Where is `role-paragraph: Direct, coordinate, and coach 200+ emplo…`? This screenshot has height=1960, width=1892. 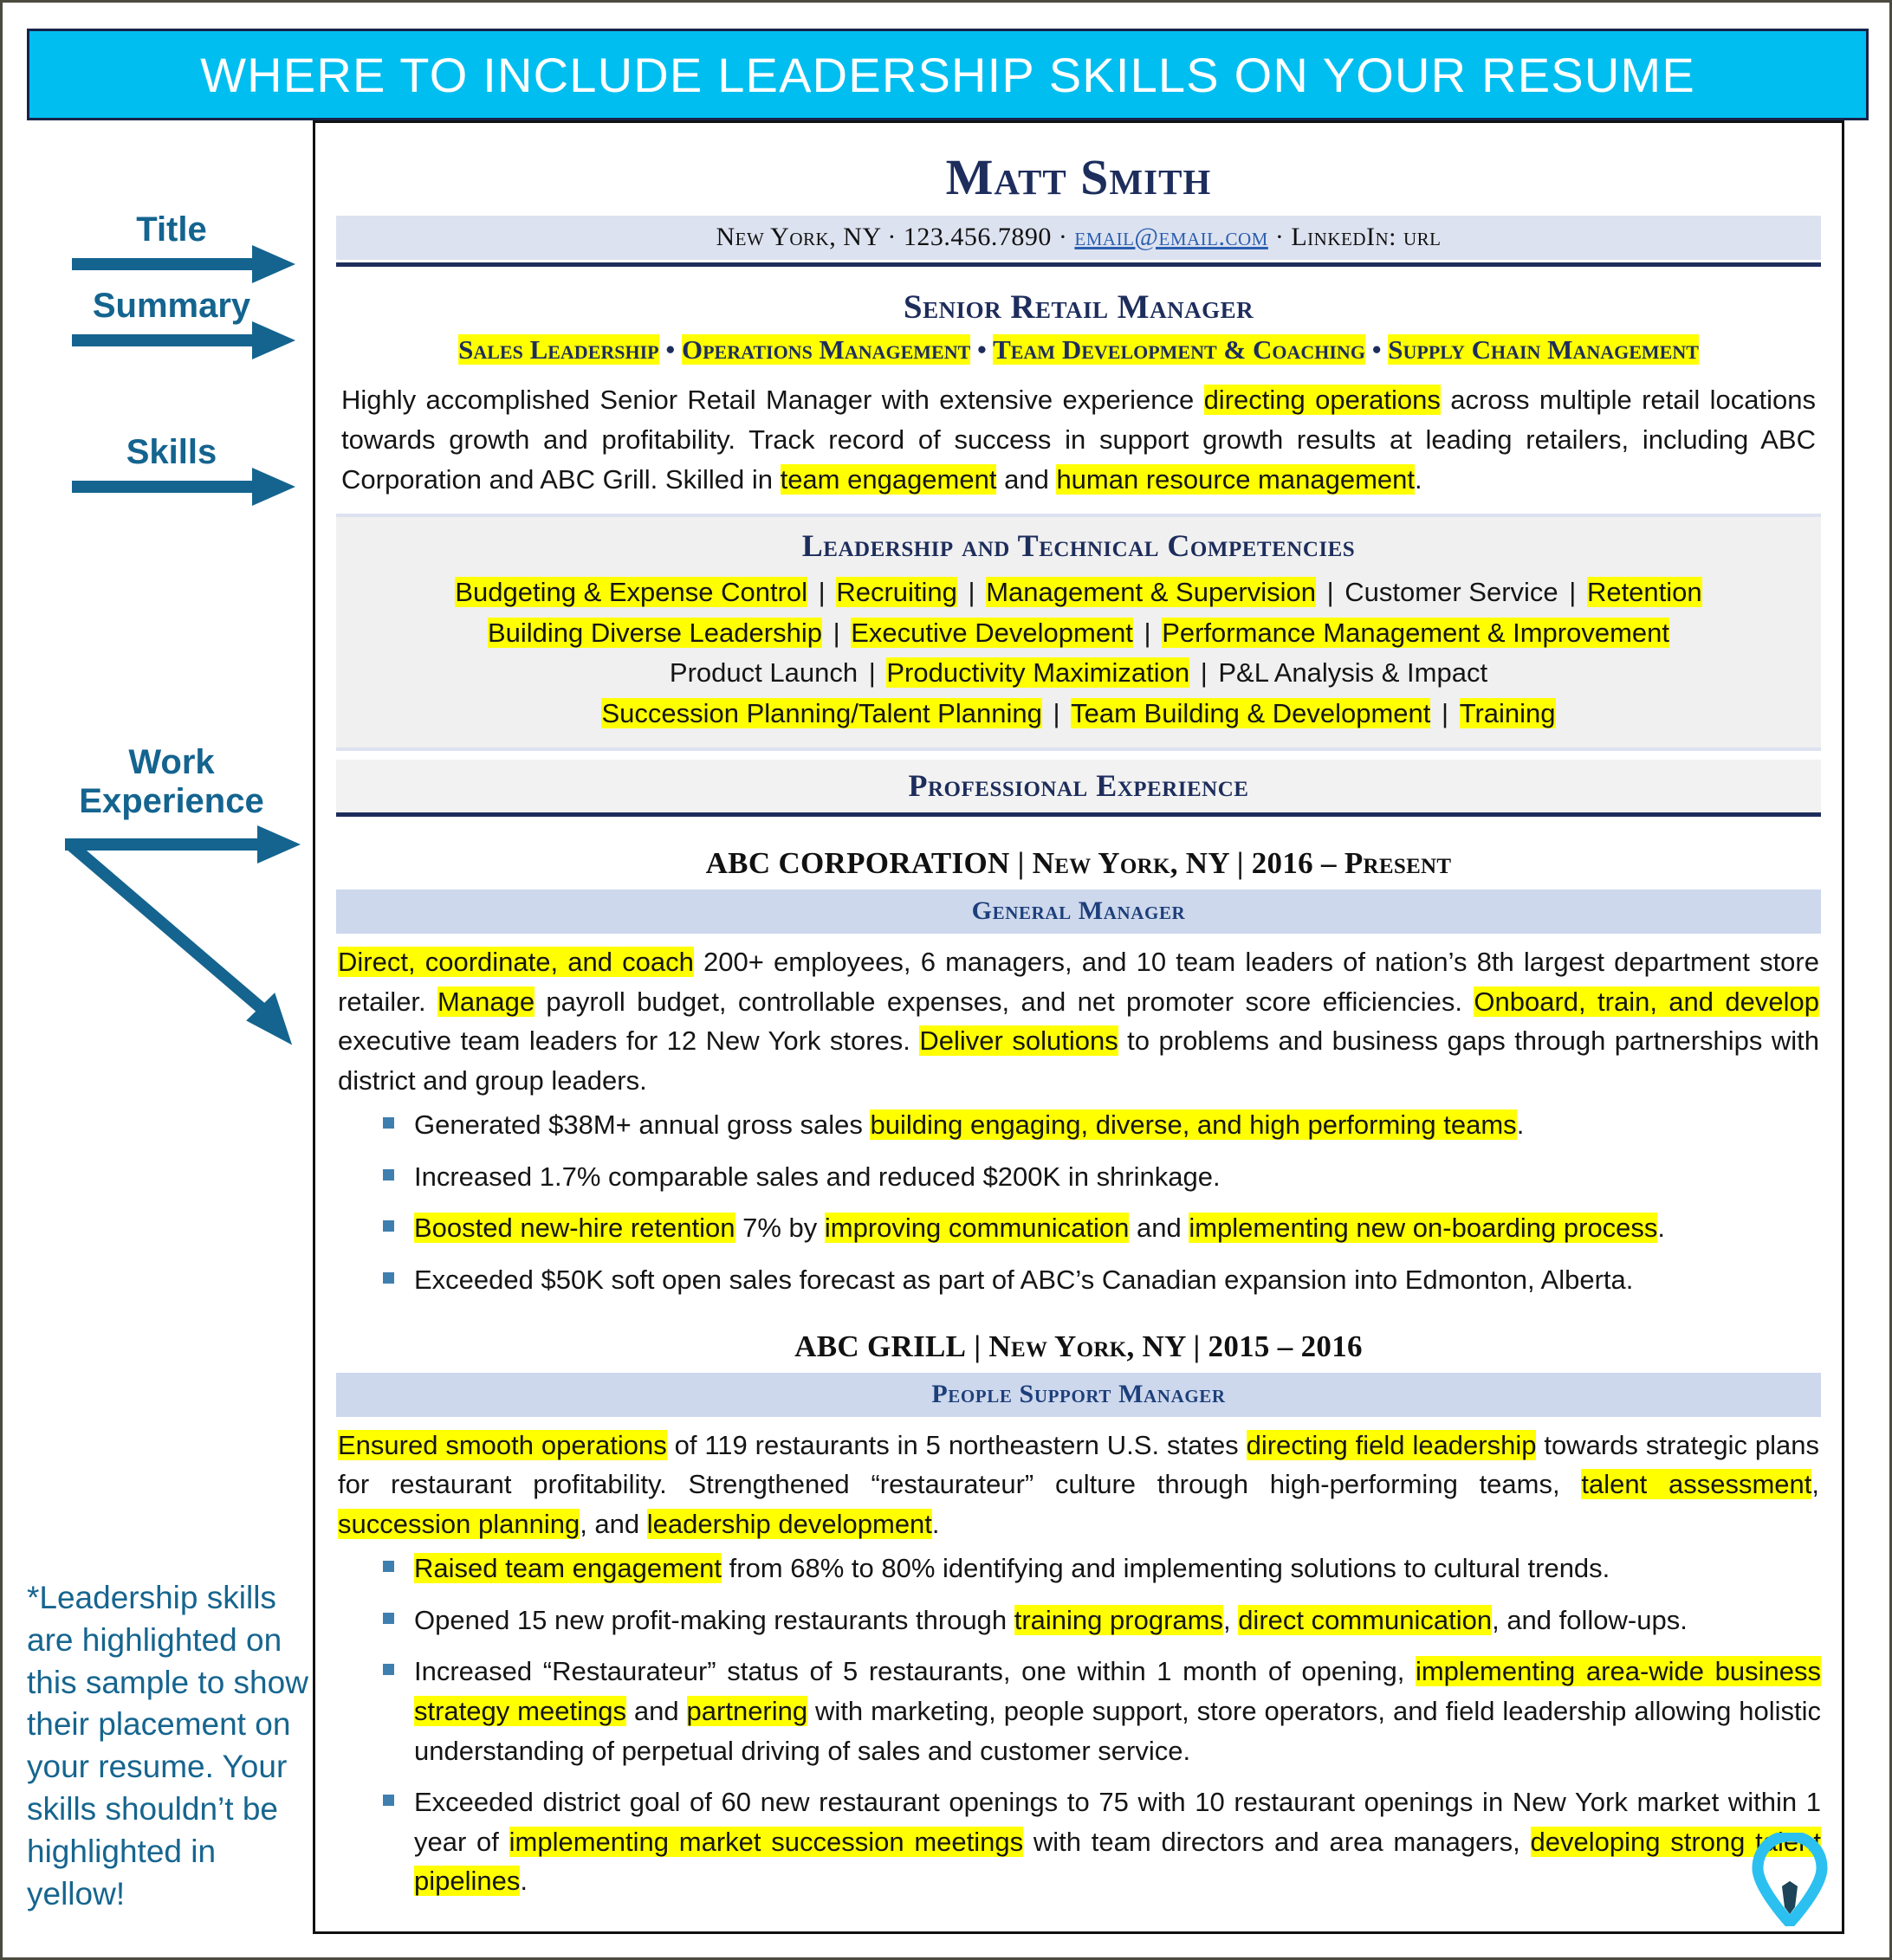
role-paragraph: Direct, coordinate, and coach 200+ emplo… is located at coordinates (1078, 1021).